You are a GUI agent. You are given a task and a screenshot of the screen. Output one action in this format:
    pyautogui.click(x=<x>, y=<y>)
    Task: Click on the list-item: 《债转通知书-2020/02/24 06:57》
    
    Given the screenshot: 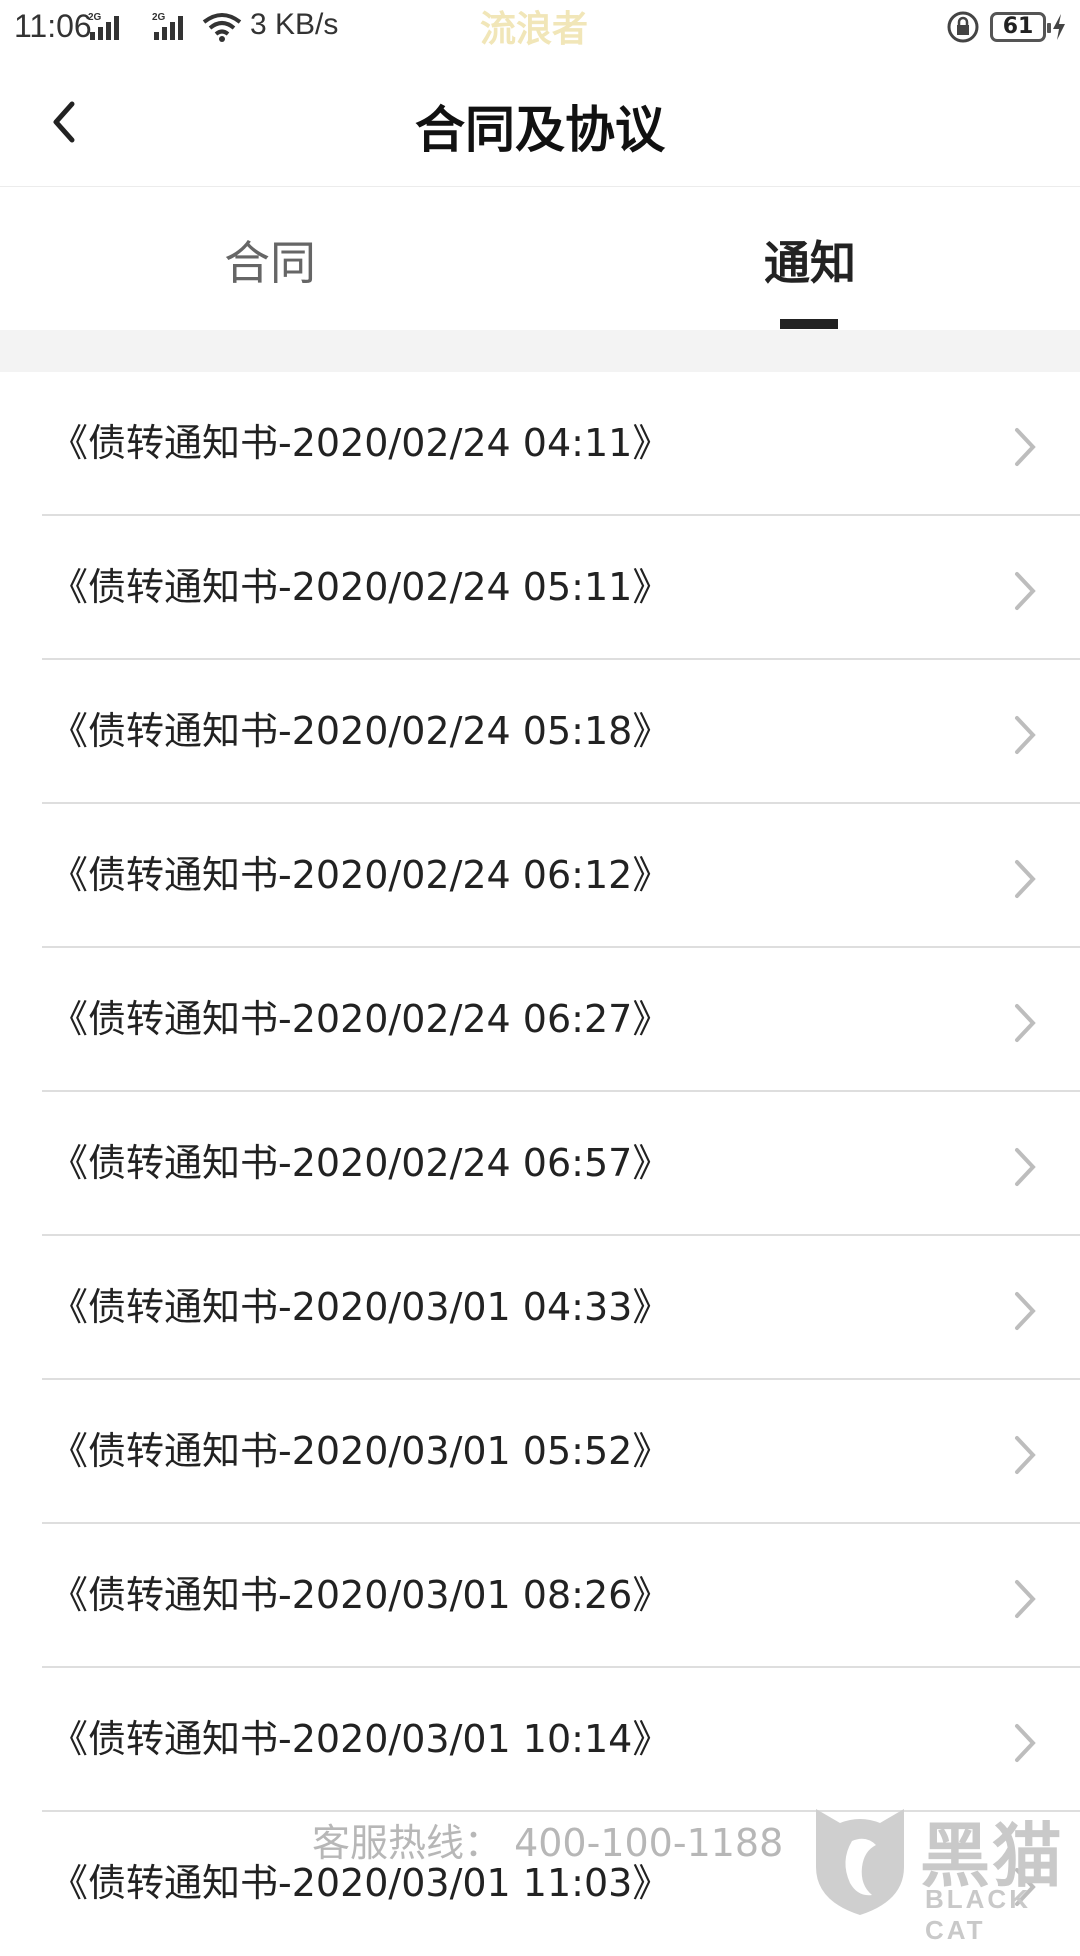 What is the action you would take?
    pyautogui.click(x=540, y=1164)
    